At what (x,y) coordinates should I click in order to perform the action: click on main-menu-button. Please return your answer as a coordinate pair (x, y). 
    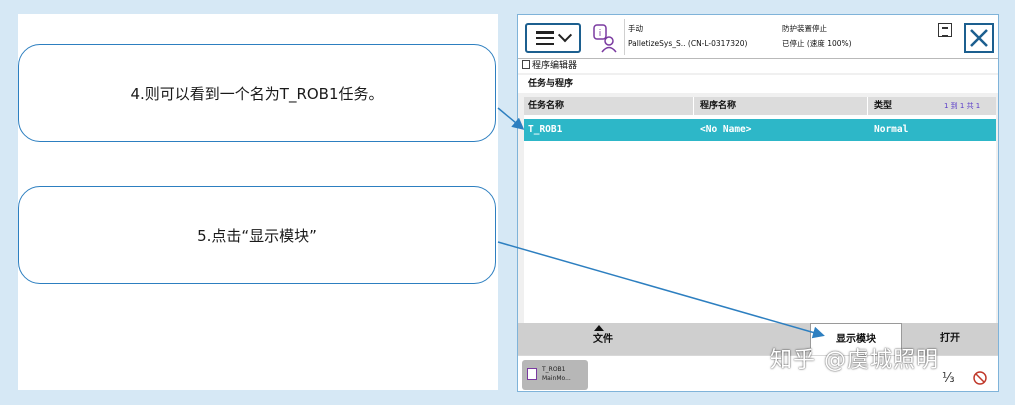
    Looking at the image, I should click on (553, 38).